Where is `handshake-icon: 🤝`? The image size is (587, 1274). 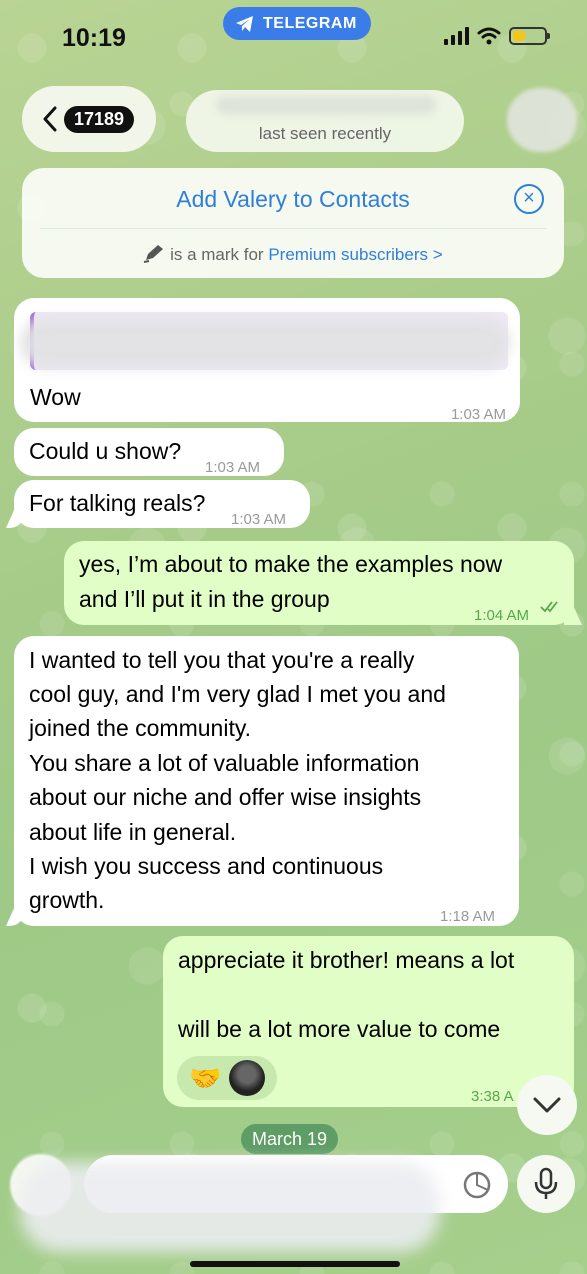 handshake-icon: 🤝 is located at coordinates (205, 1078).